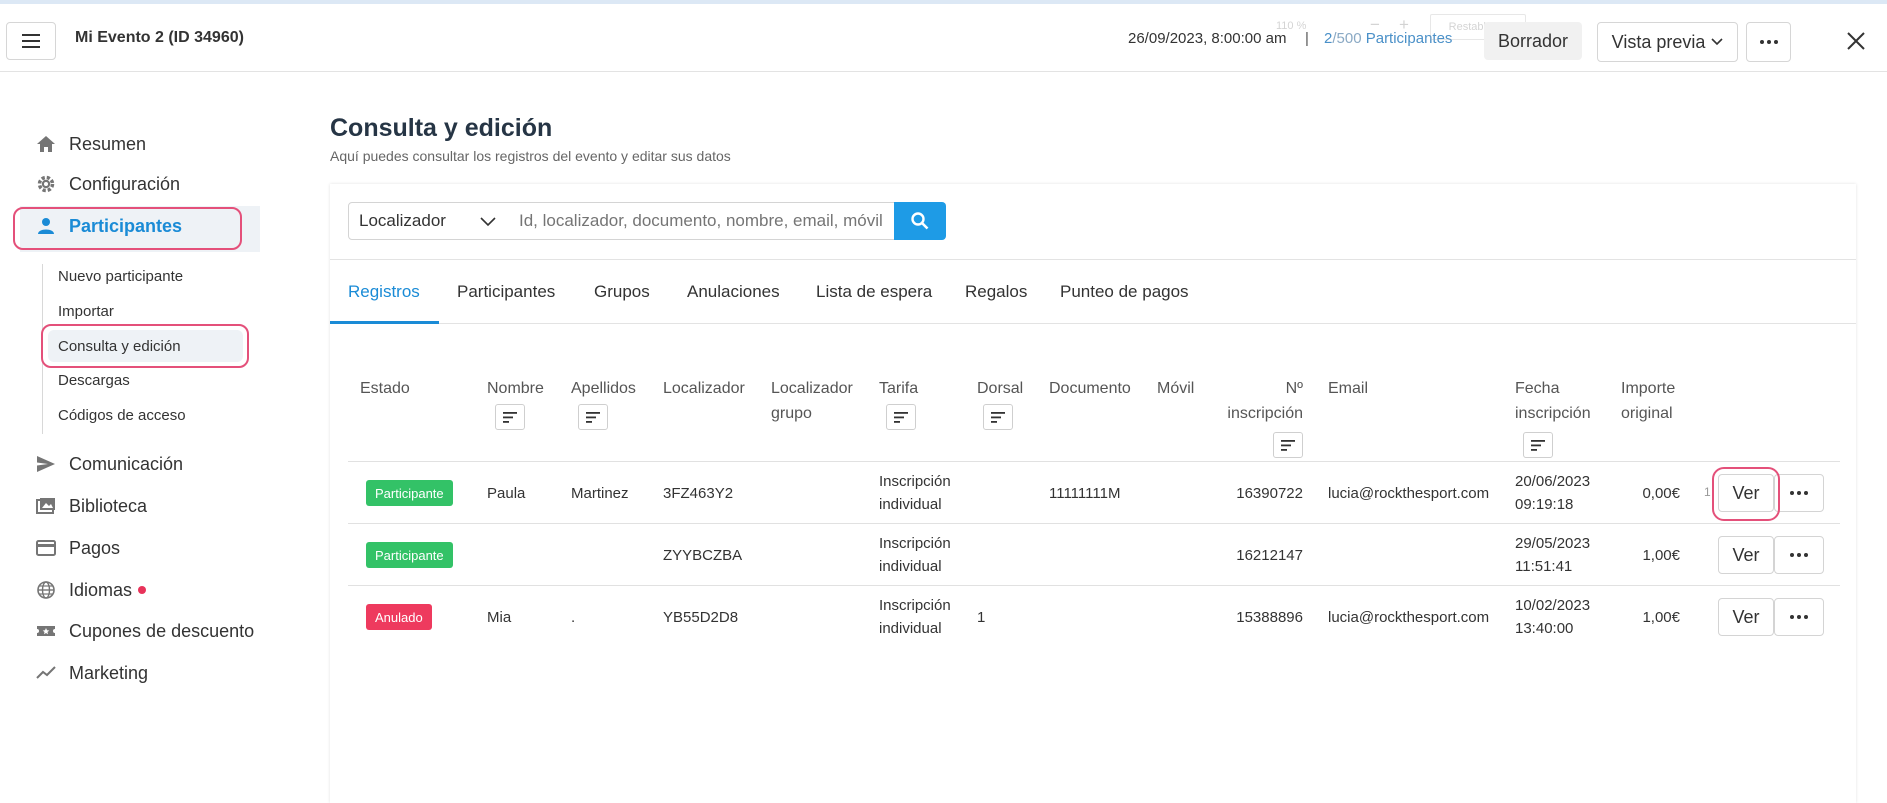  I want to click on zoom-in-button: +, so click(1404, 25).